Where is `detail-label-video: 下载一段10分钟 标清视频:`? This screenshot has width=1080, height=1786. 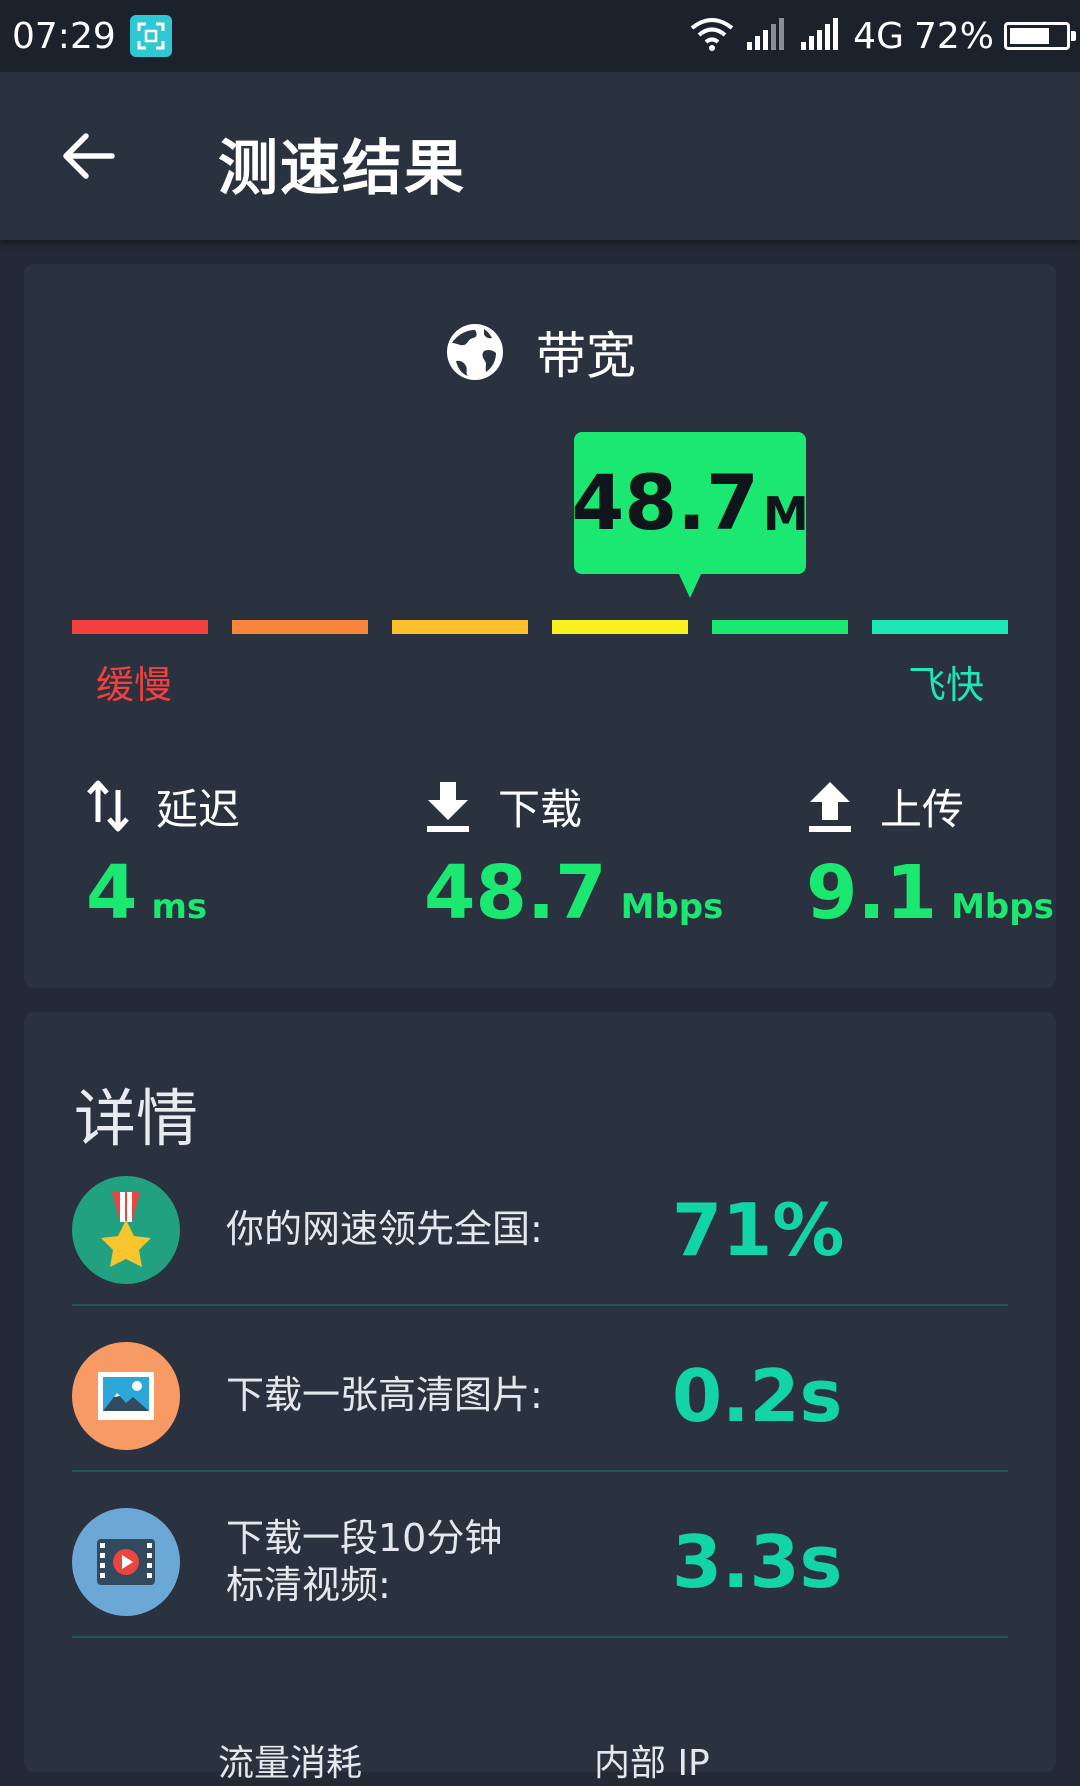 detail-label-video: 下载一段10分钟 标清视频: is located at coordinates (364, 1561).